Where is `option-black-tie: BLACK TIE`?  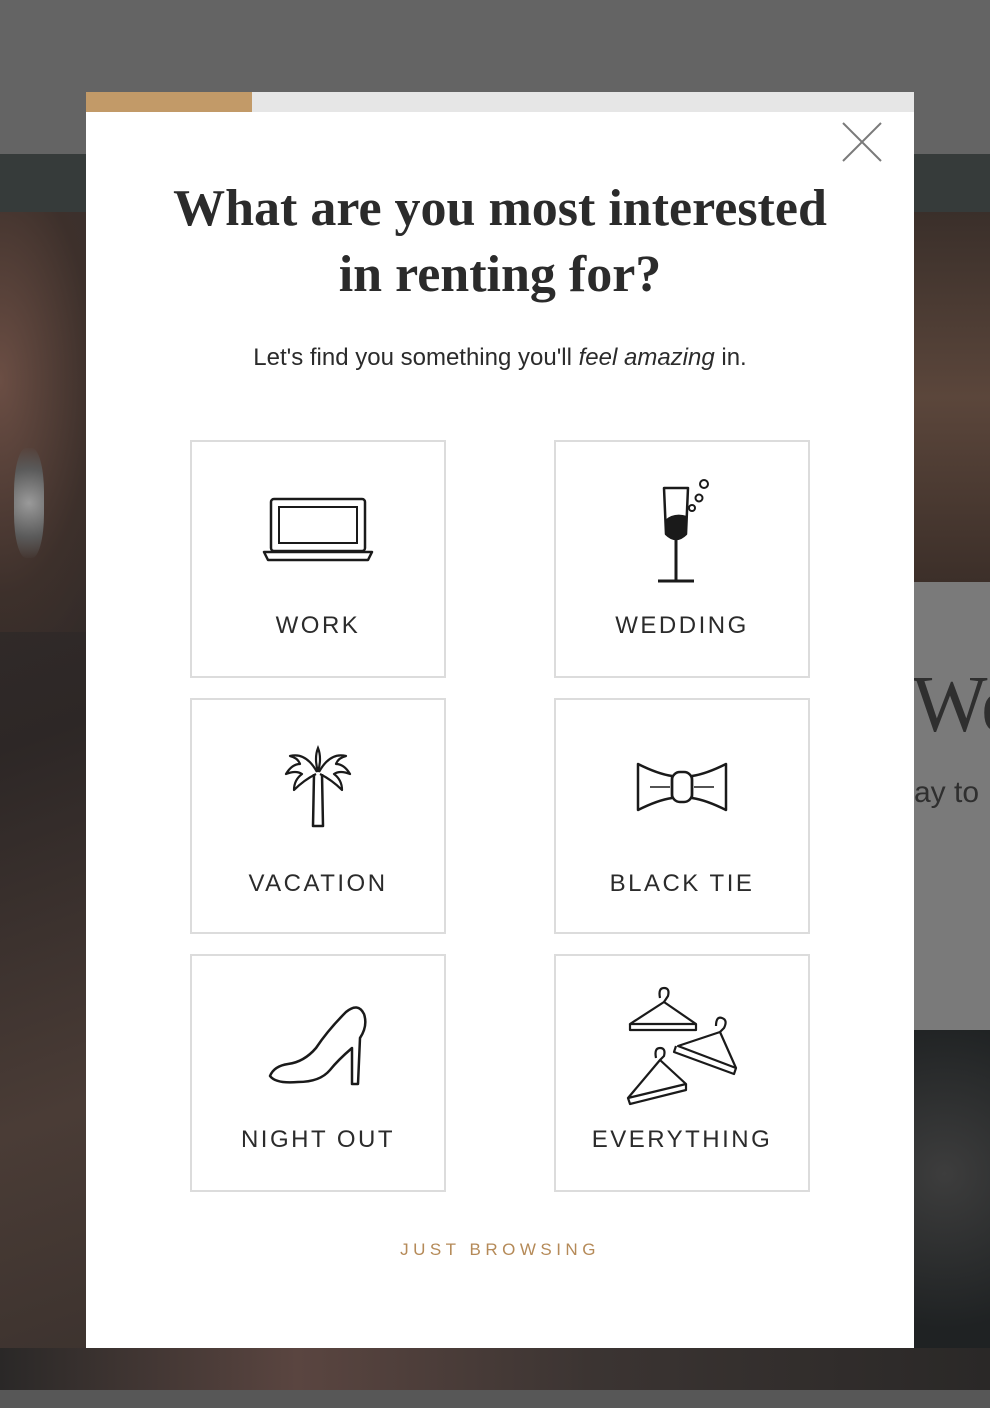
option-black-tie: BLACK TIE is located at coordinates (682, 816).